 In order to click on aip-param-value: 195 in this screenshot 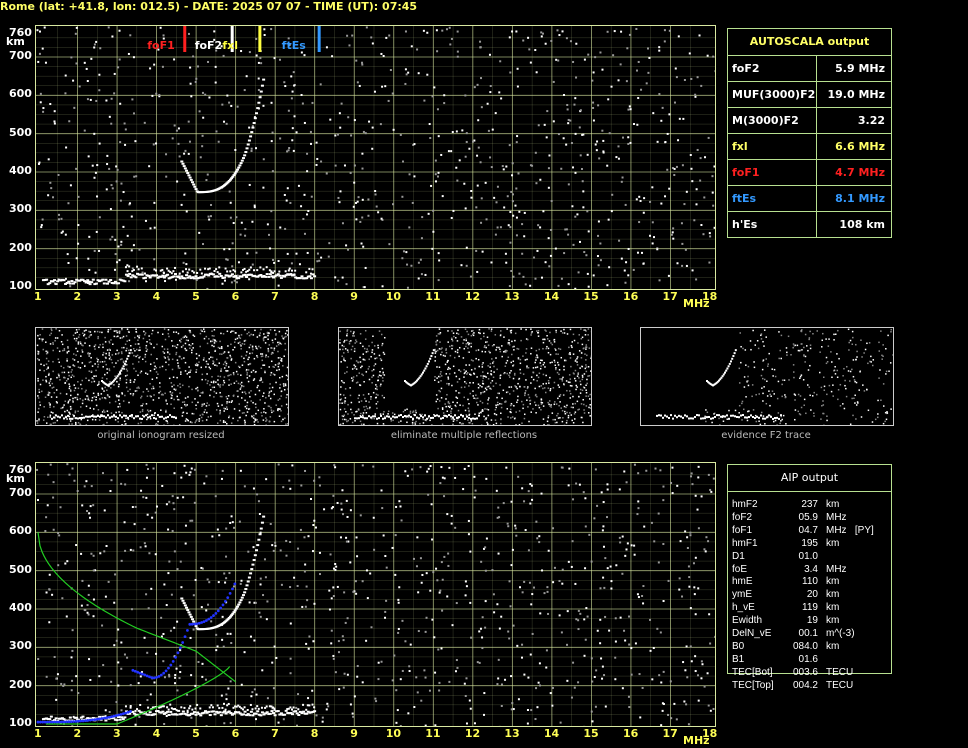, I will do `click(809, 543)`.